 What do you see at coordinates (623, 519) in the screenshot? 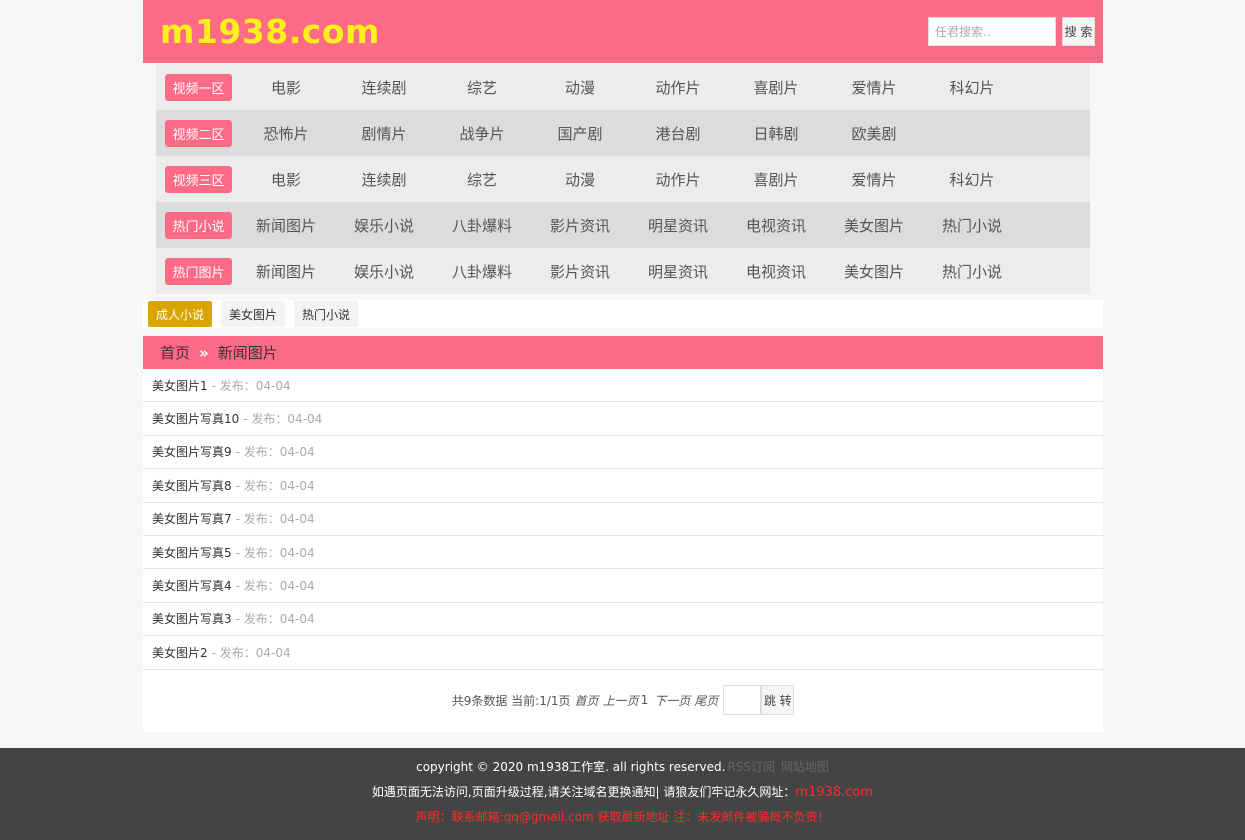
I see `list-item: 美女图片写真7- 发布：04-04` at bounding box center [623, 519].